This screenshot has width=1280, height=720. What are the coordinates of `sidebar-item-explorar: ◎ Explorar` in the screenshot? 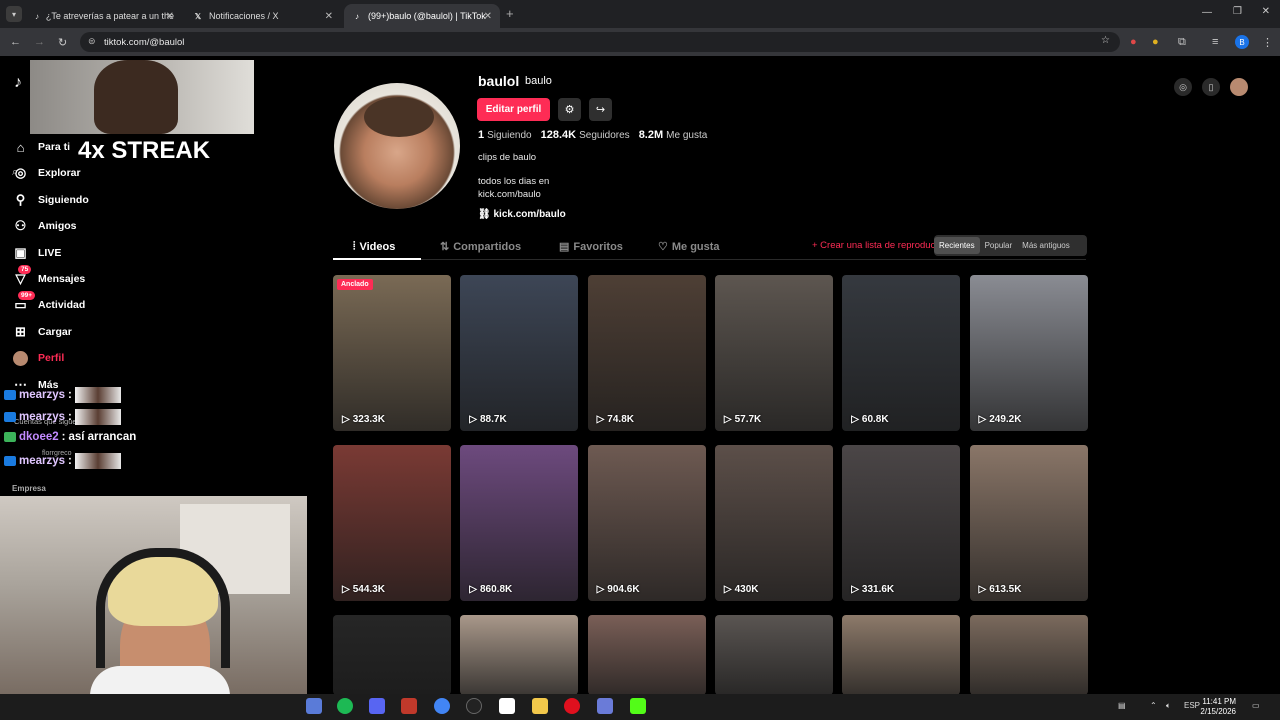 It's located at (46, 173).